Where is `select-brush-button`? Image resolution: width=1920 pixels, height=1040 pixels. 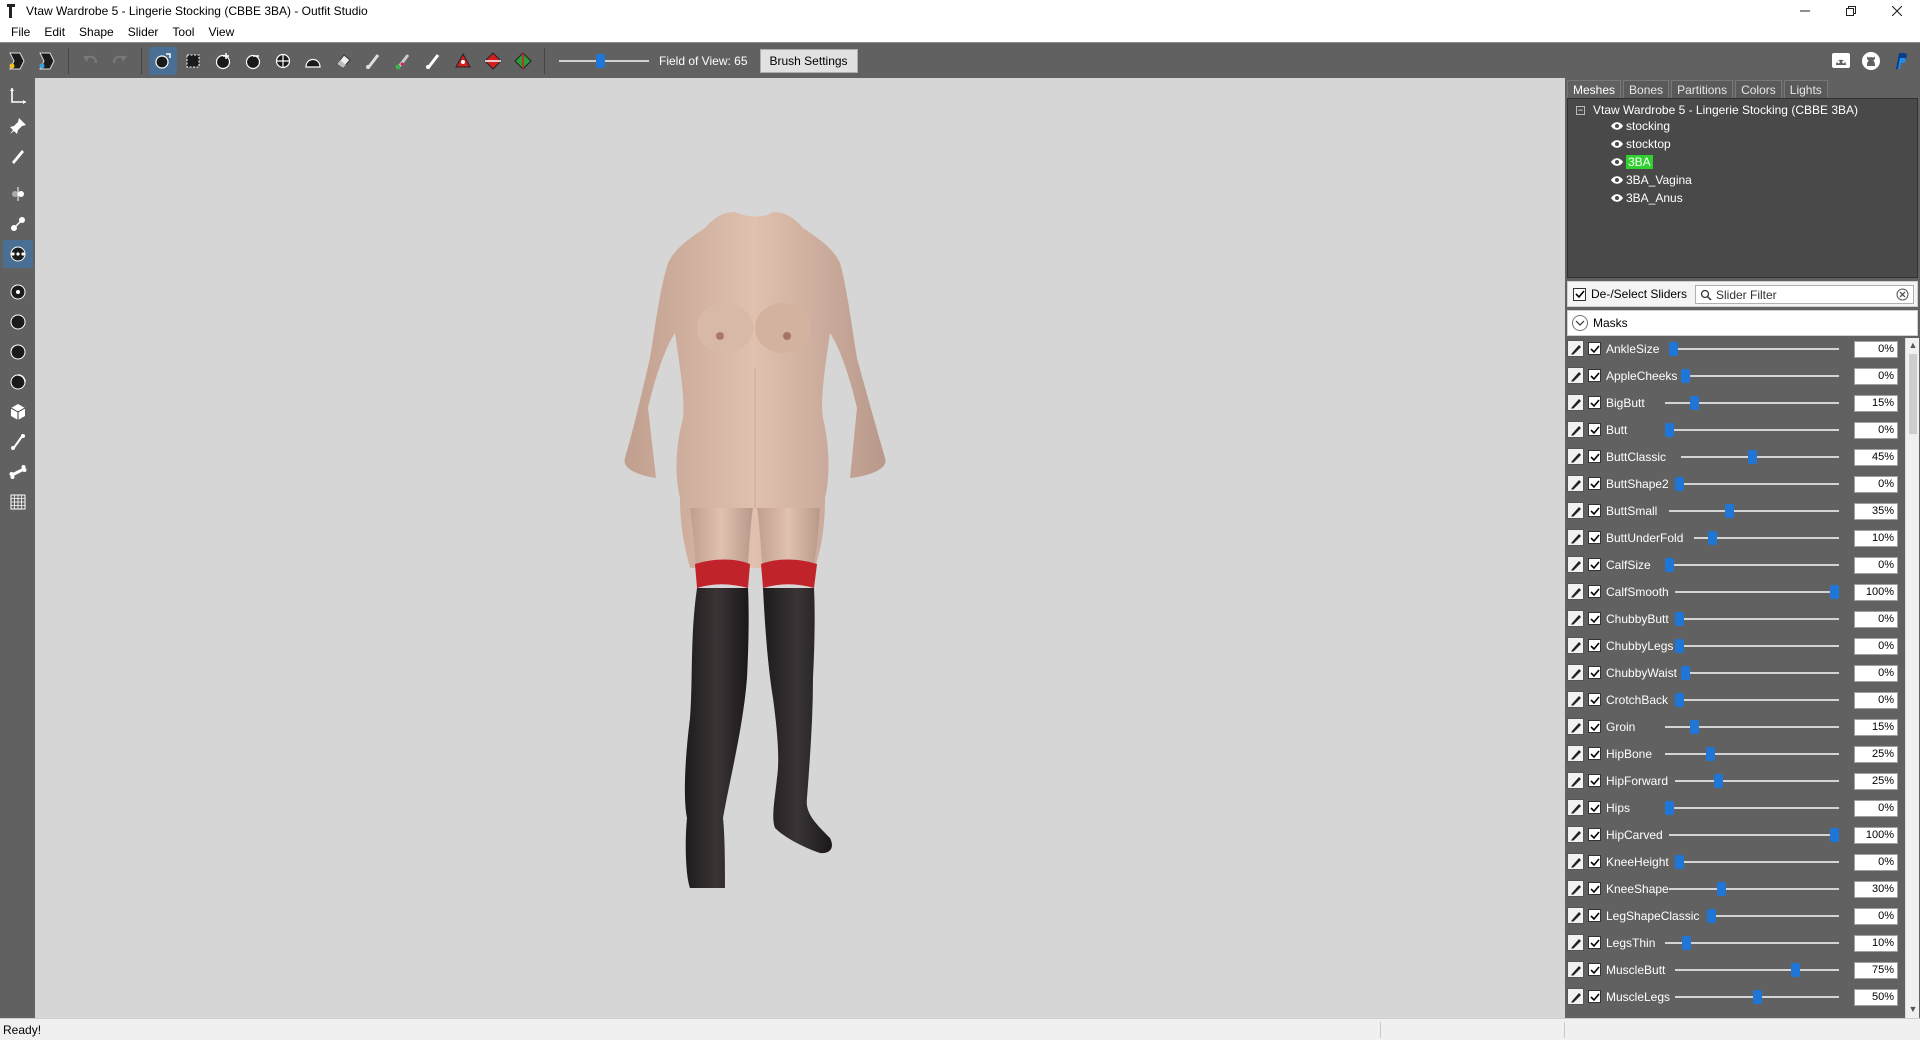 select-brush-button is located at coordinates (163, 60).